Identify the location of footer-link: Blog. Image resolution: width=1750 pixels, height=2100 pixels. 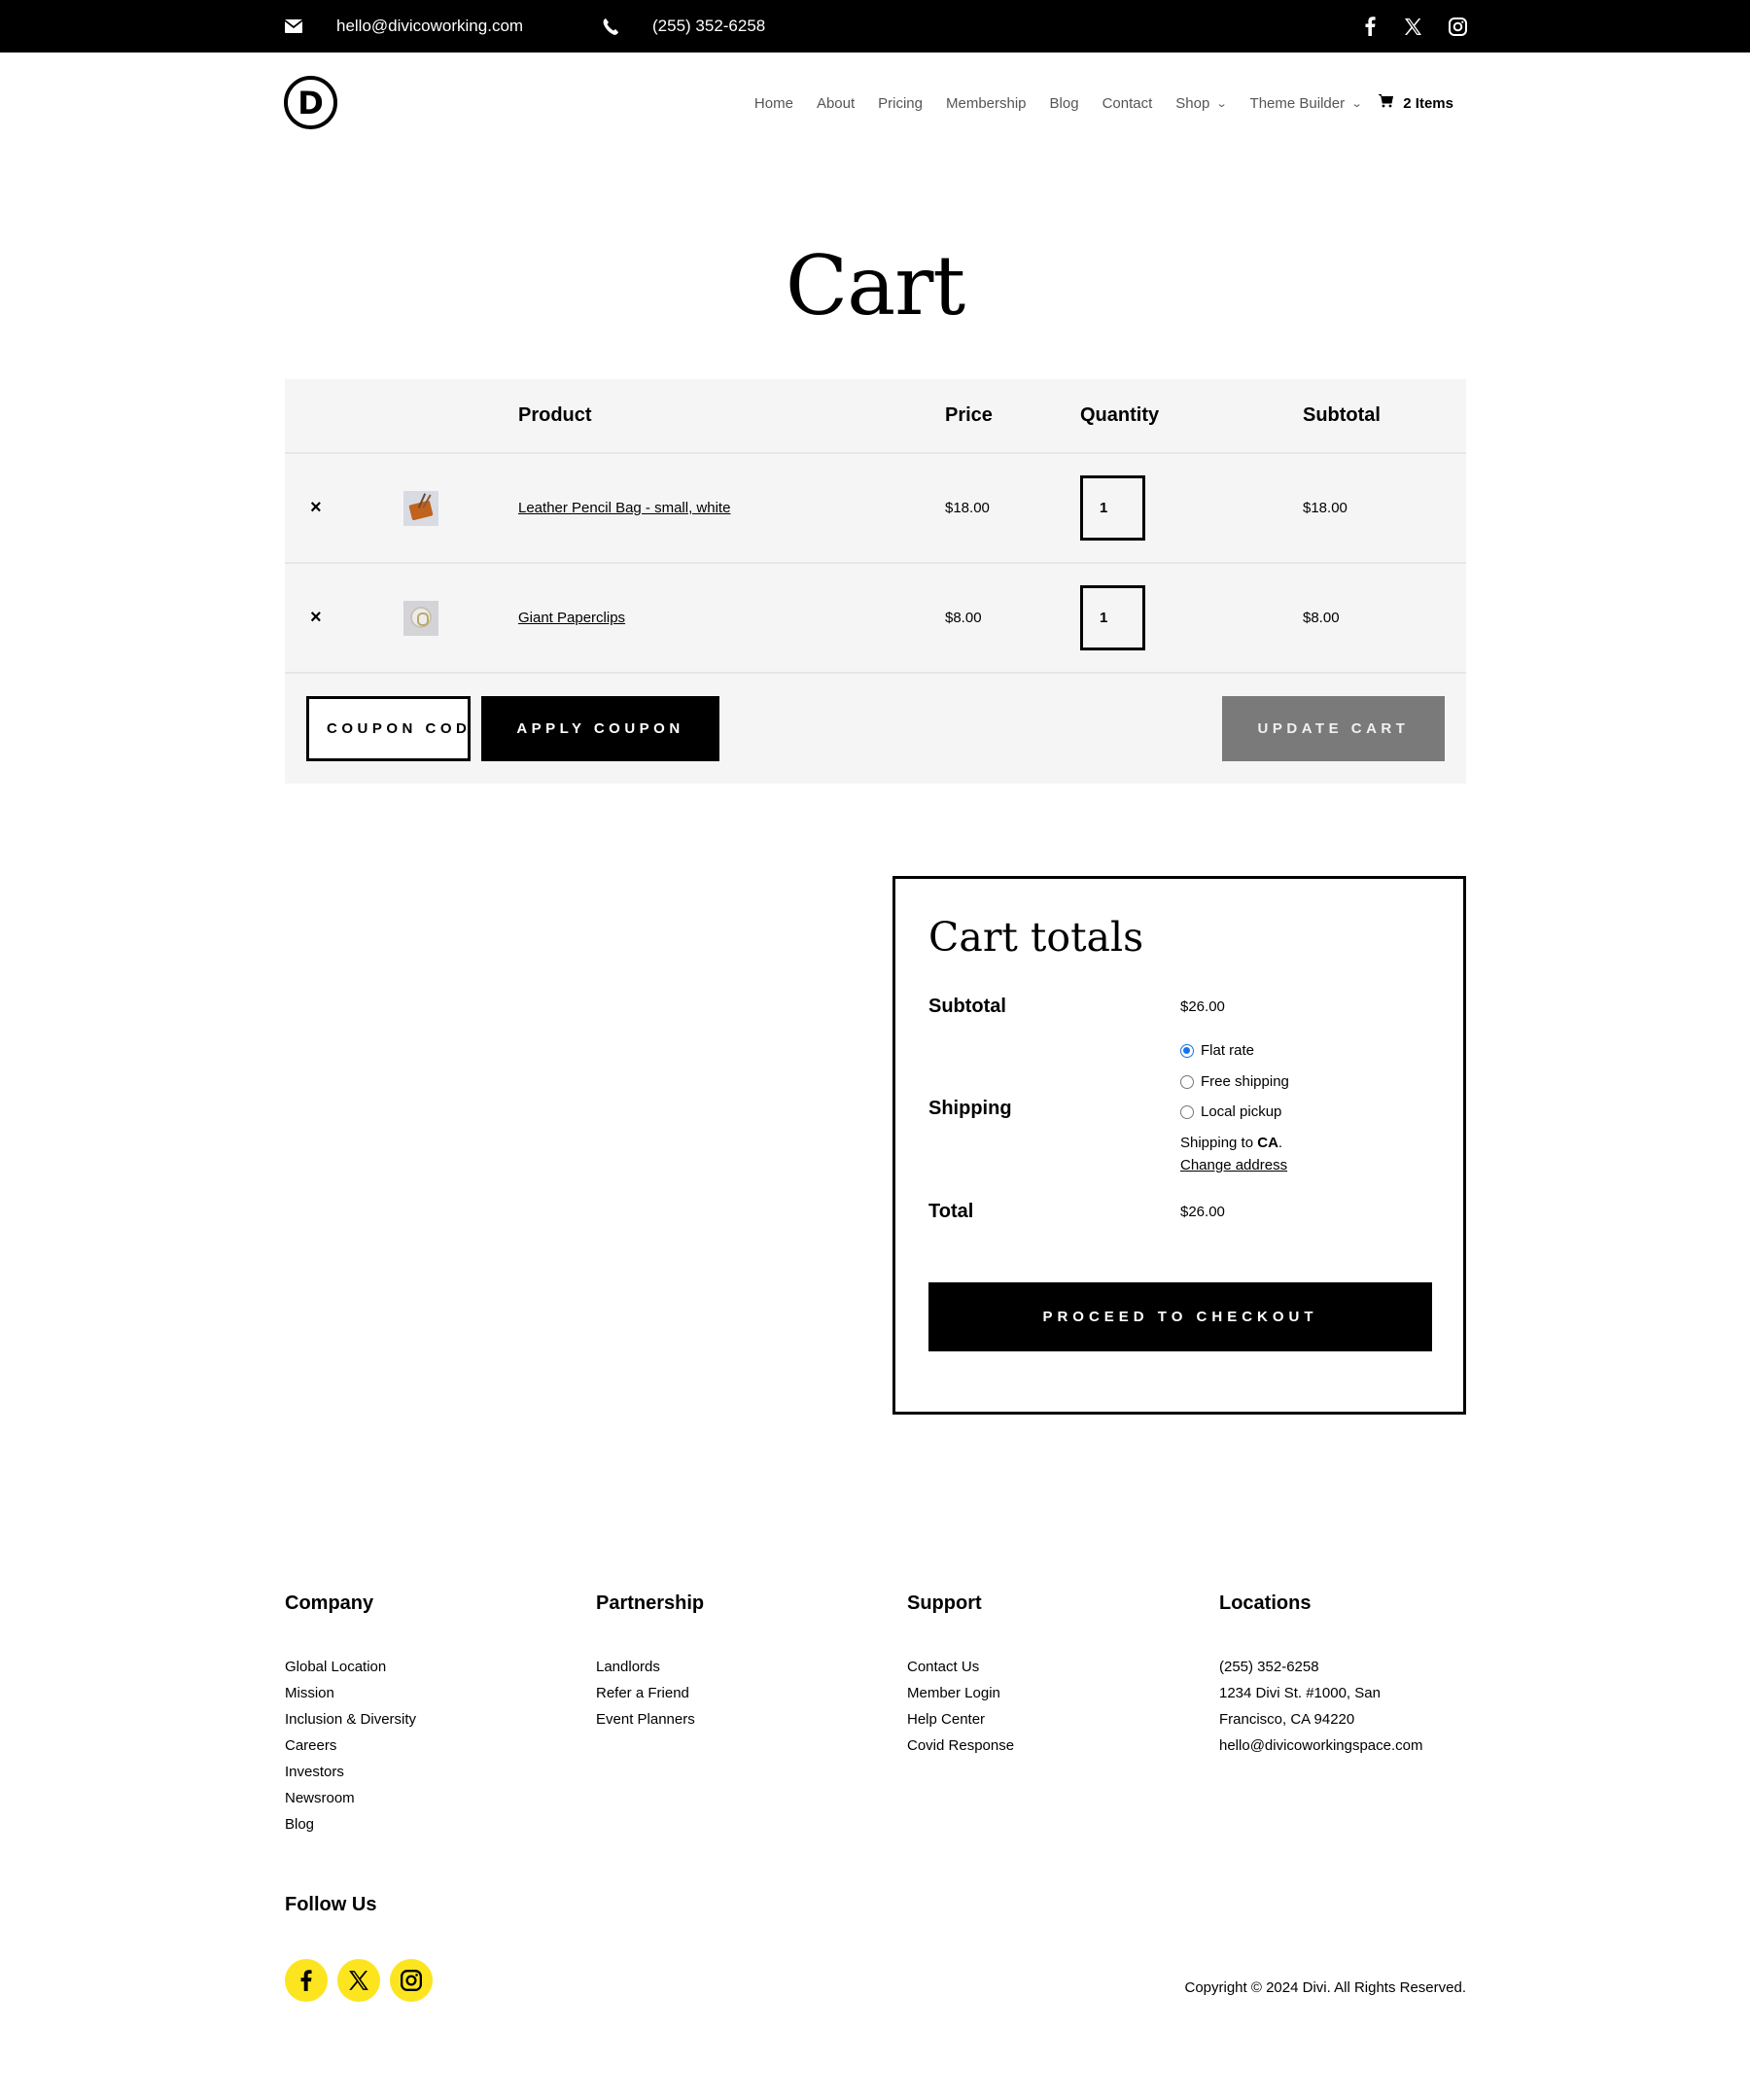
(299, 1824).